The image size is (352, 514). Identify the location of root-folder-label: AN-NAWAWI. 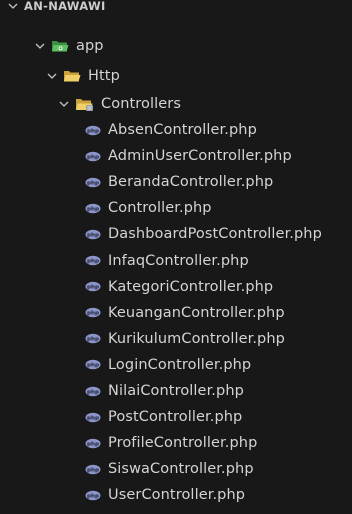
(65, 6).